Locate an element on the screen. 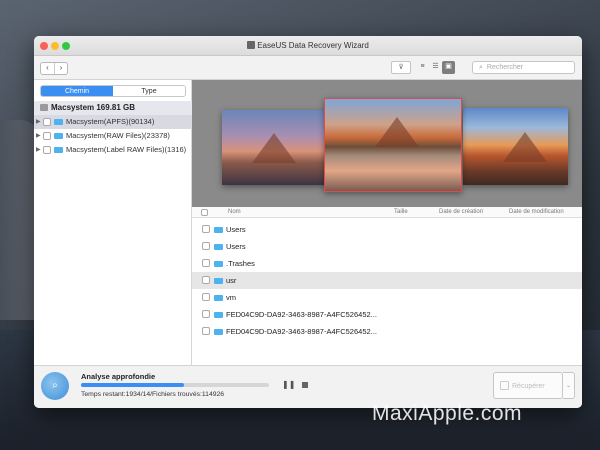 The width and height of the screenshot is (600, 450). scan-progress-bar is located at coordinates (175, 385).